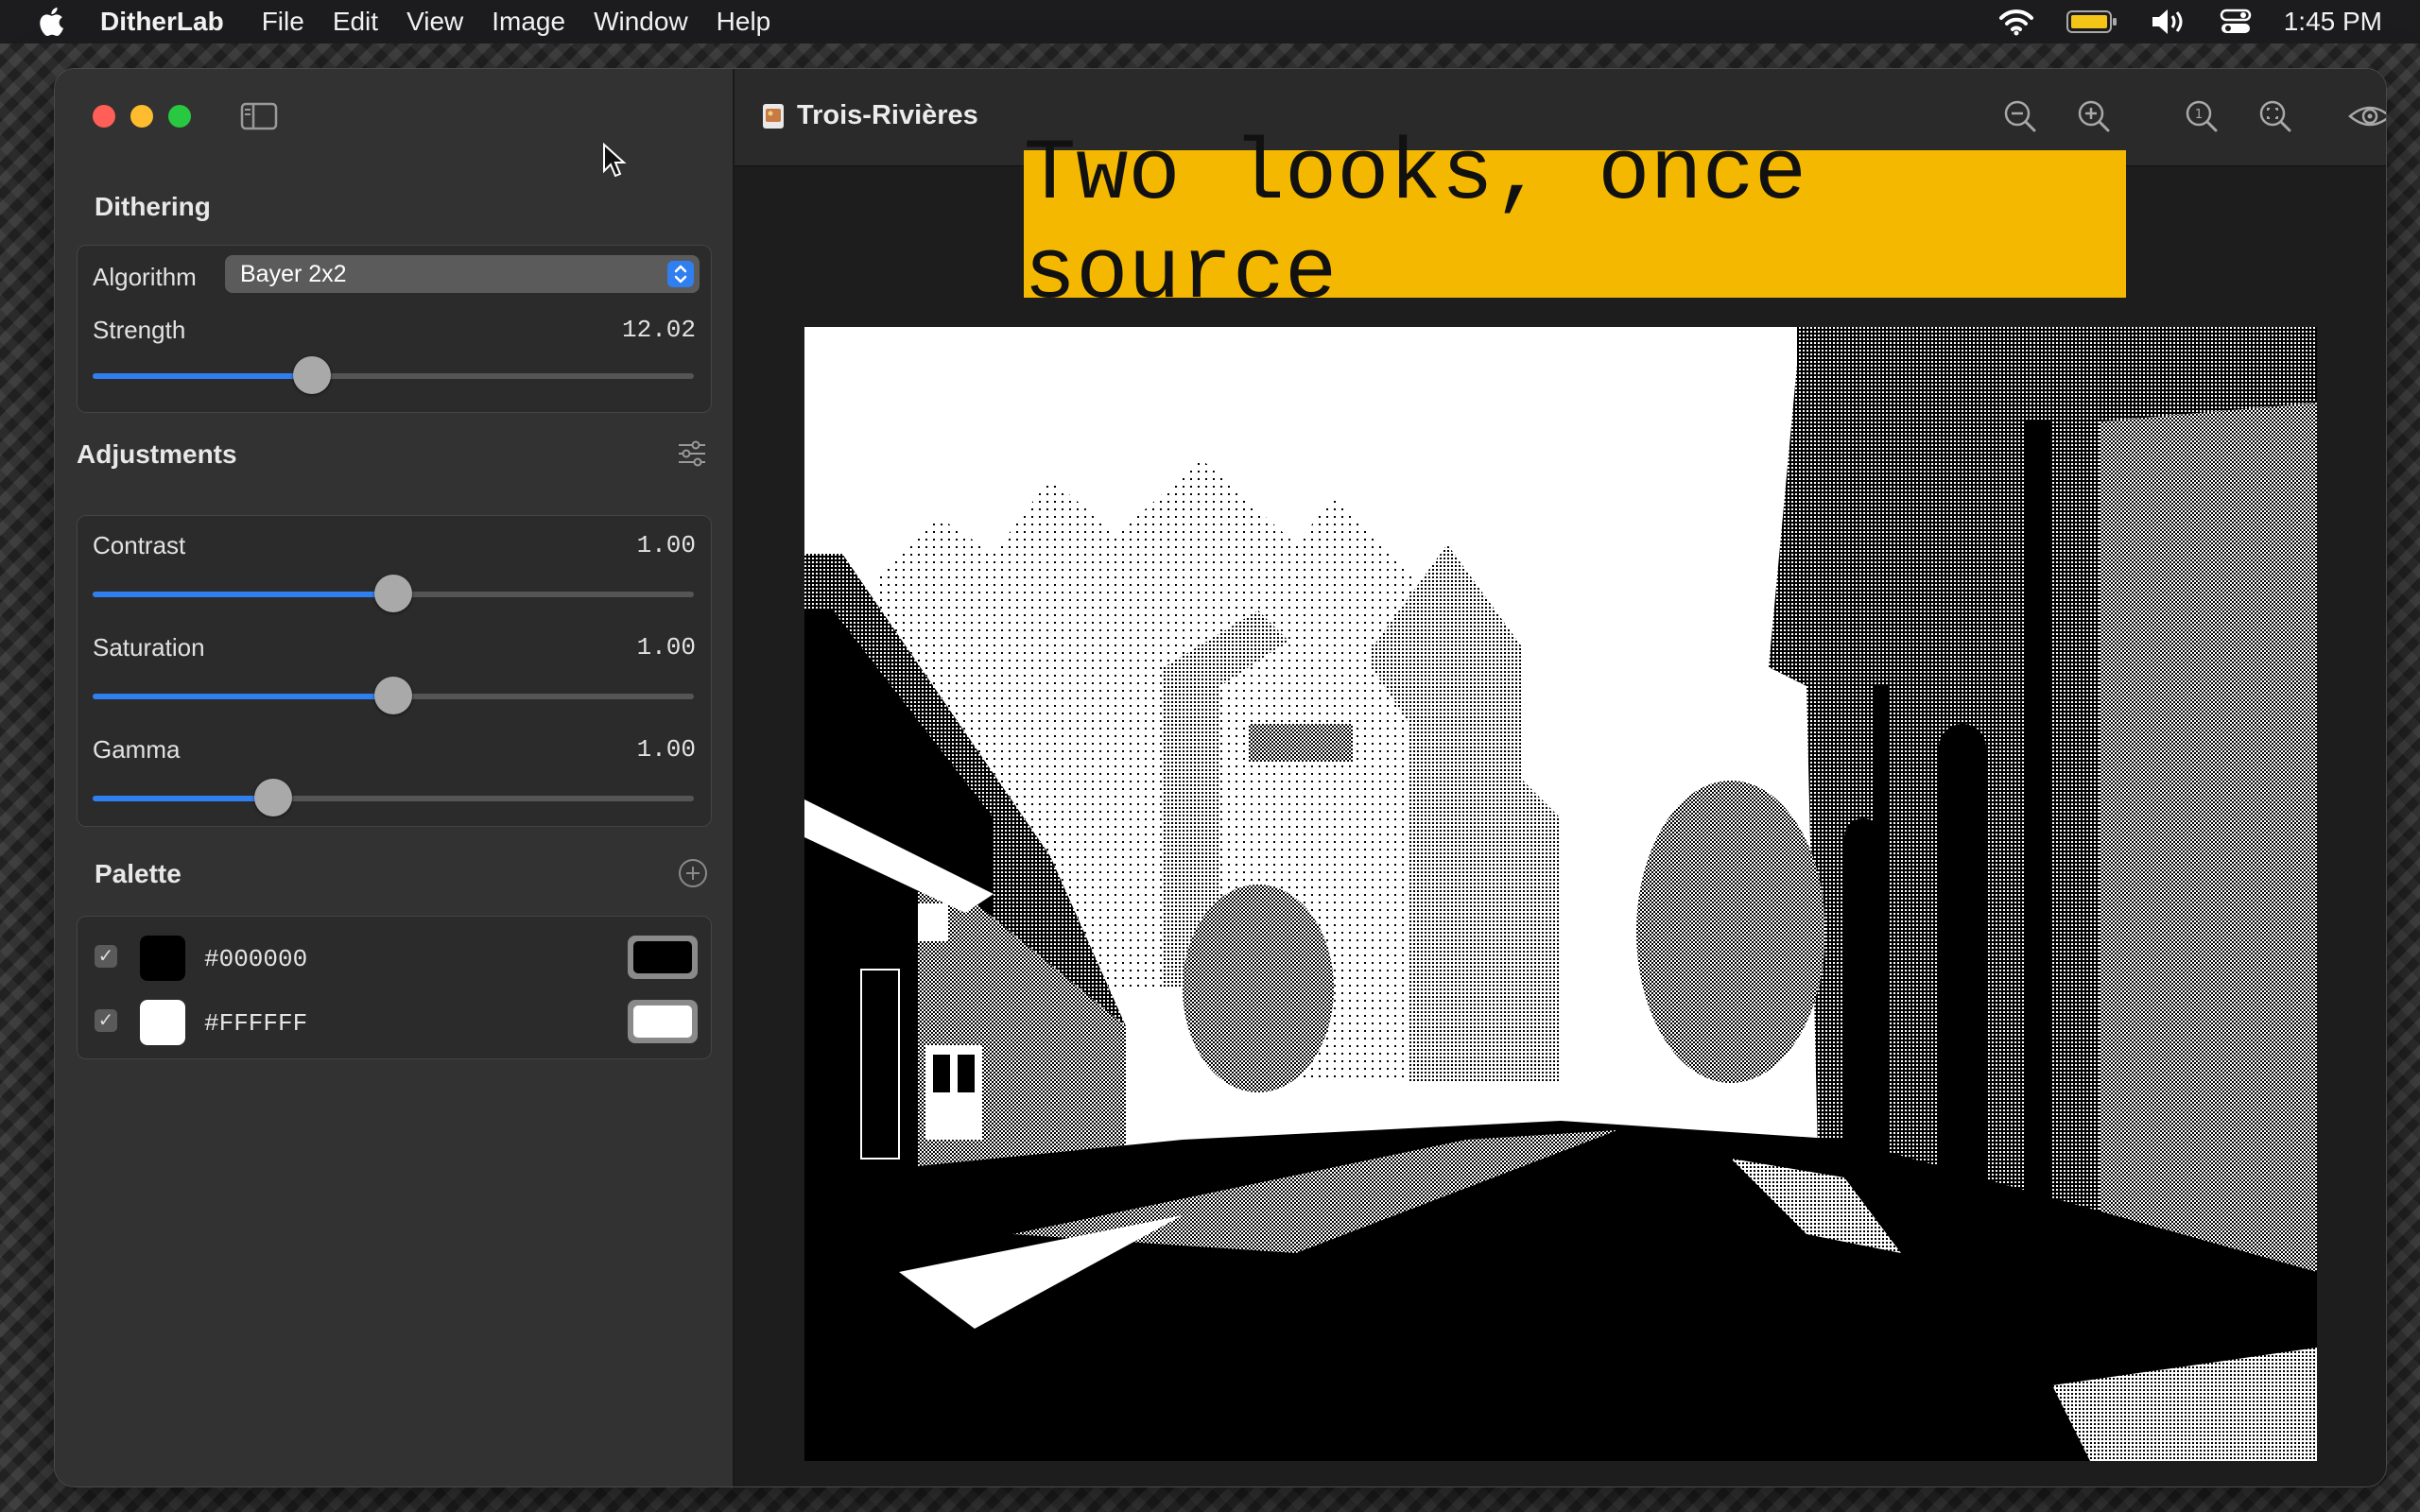  I want to click on color-hex: #FFFFFF, so click(256, 1023).